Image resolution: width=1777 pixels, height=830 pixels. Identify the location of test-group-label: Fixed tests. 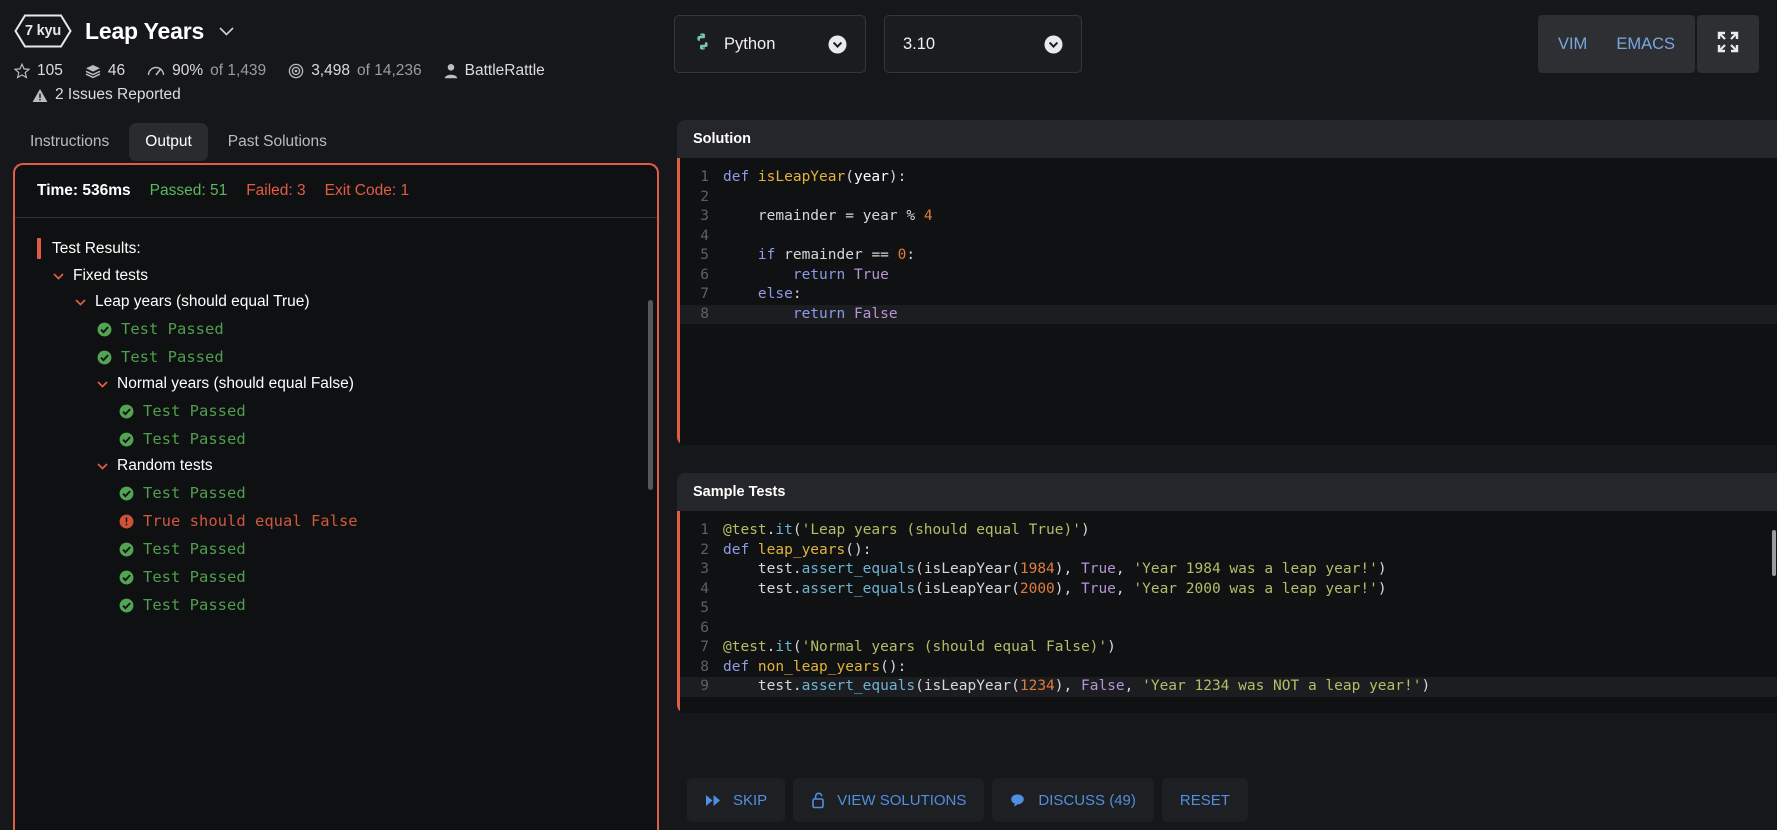
(110, 275).